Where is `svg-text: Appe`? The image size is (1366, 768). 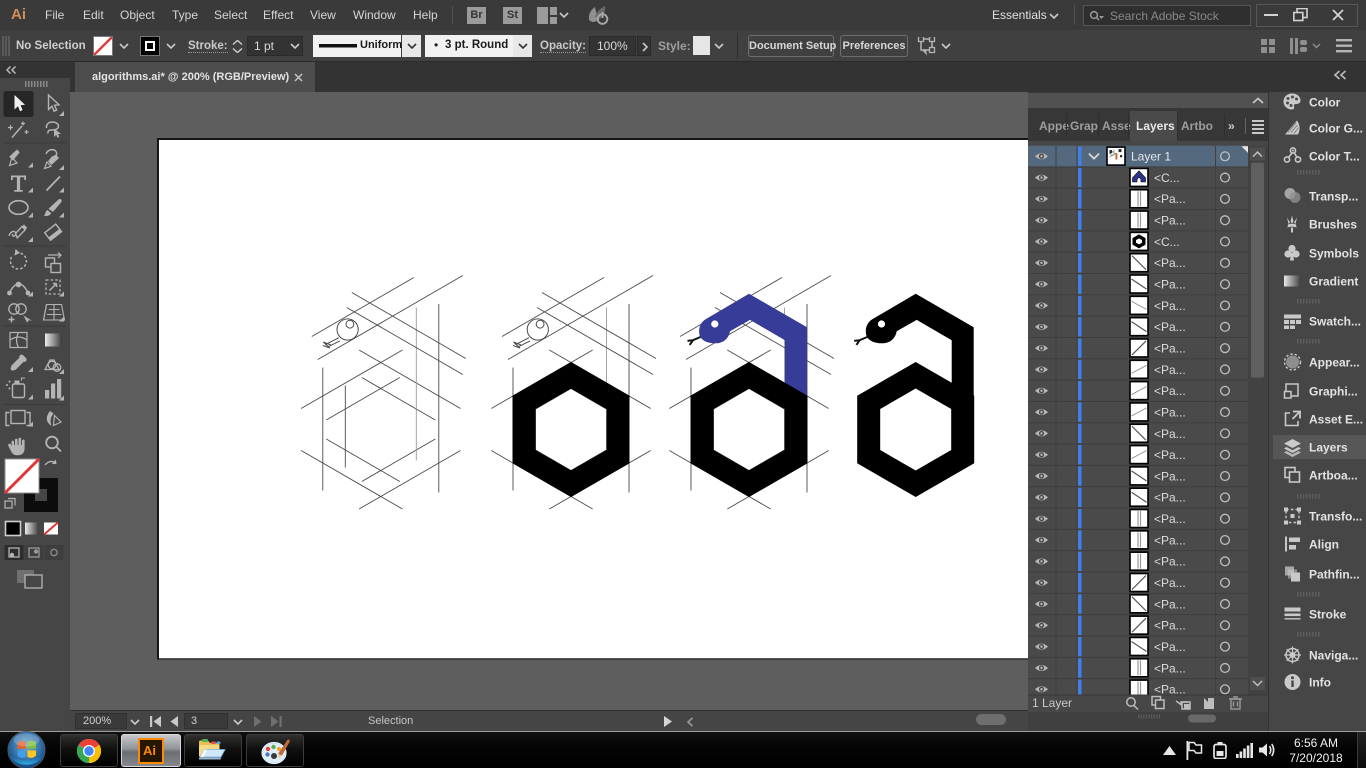 svg-text: Appe is located at coordinates (1054, 126).